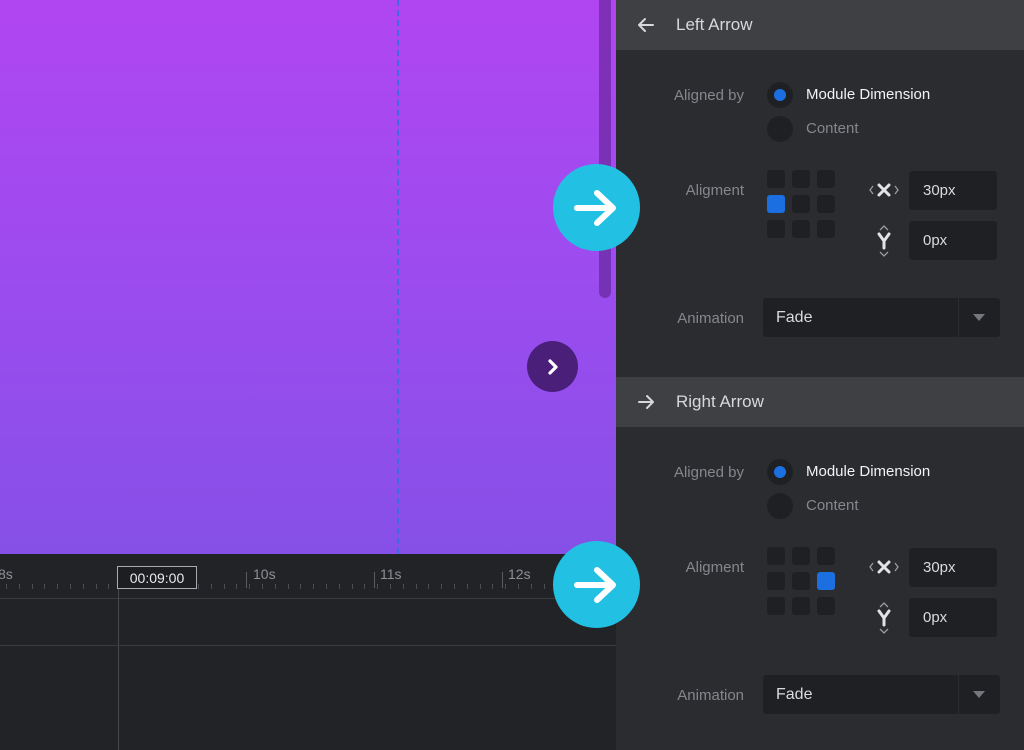 The image size is (1024, 750). Describe the element at coordinates (820, 402) in the screenshot. I see `section-header-right-arrow: Right Arrow` at that location.